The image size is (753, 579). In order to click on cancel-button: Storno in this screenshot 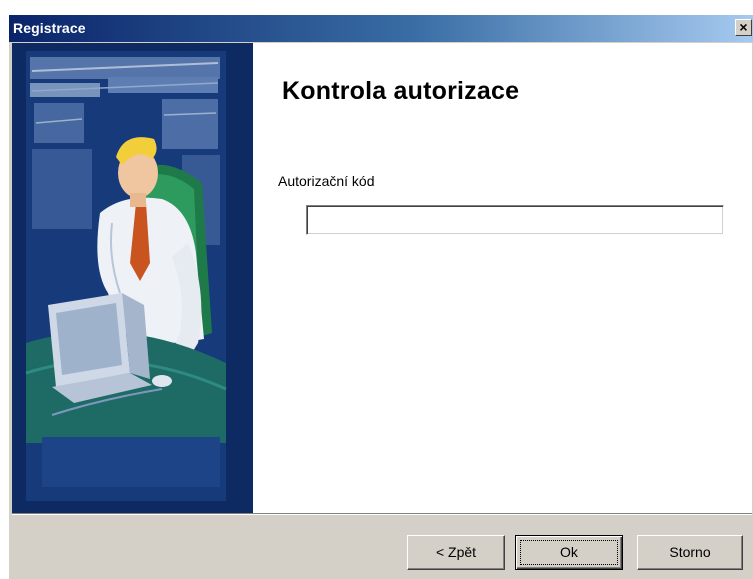, I will do `click(690, 552)`.